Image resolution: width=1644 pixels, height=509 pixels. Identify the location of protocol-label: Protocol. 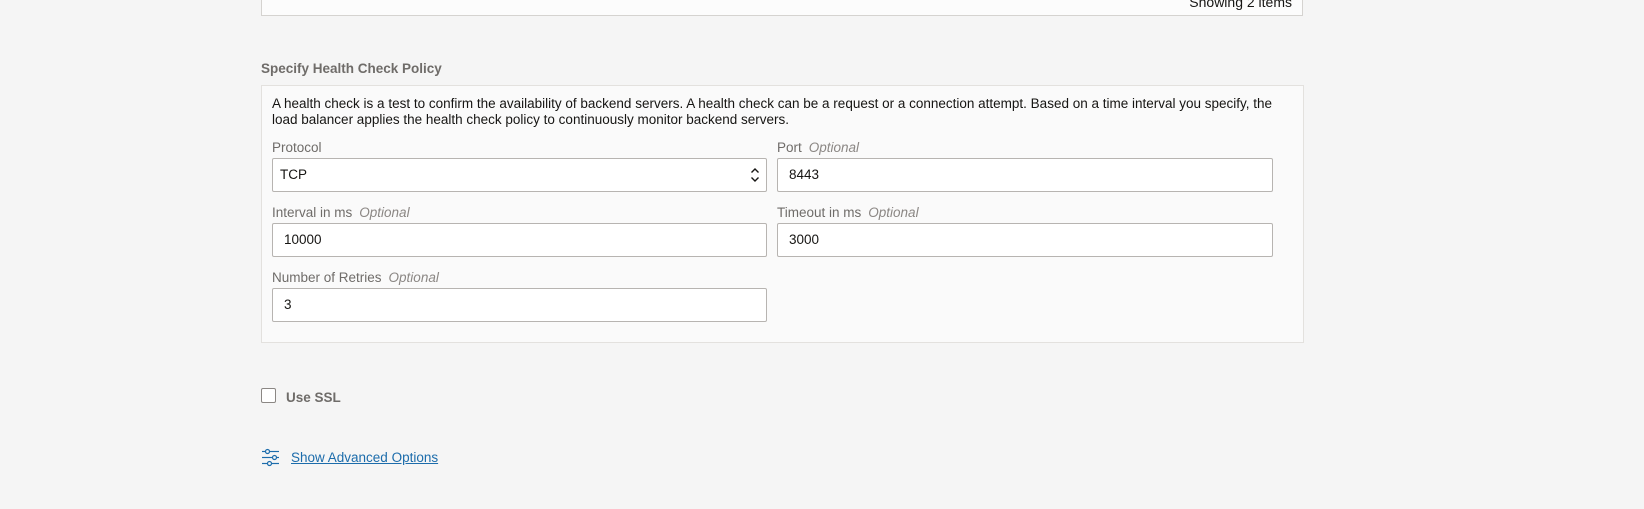
(297, 147).